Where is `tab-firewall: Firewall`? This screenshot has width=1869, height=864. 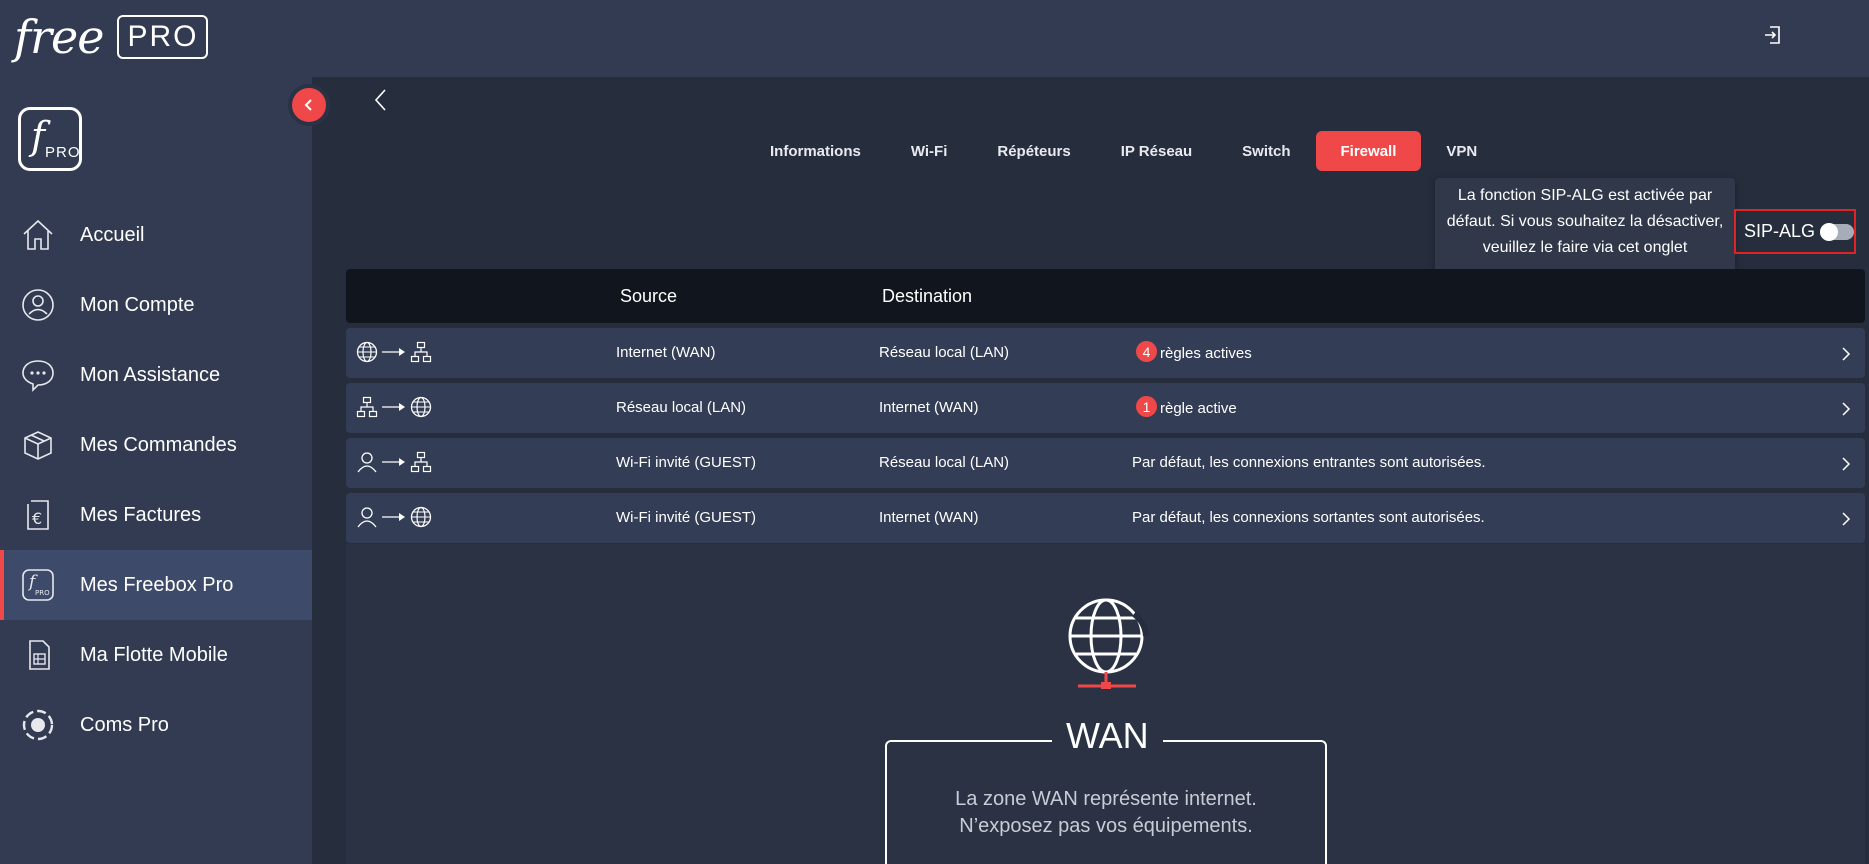 tab-firewall: Firewall is located at coordinates (1368, 151).